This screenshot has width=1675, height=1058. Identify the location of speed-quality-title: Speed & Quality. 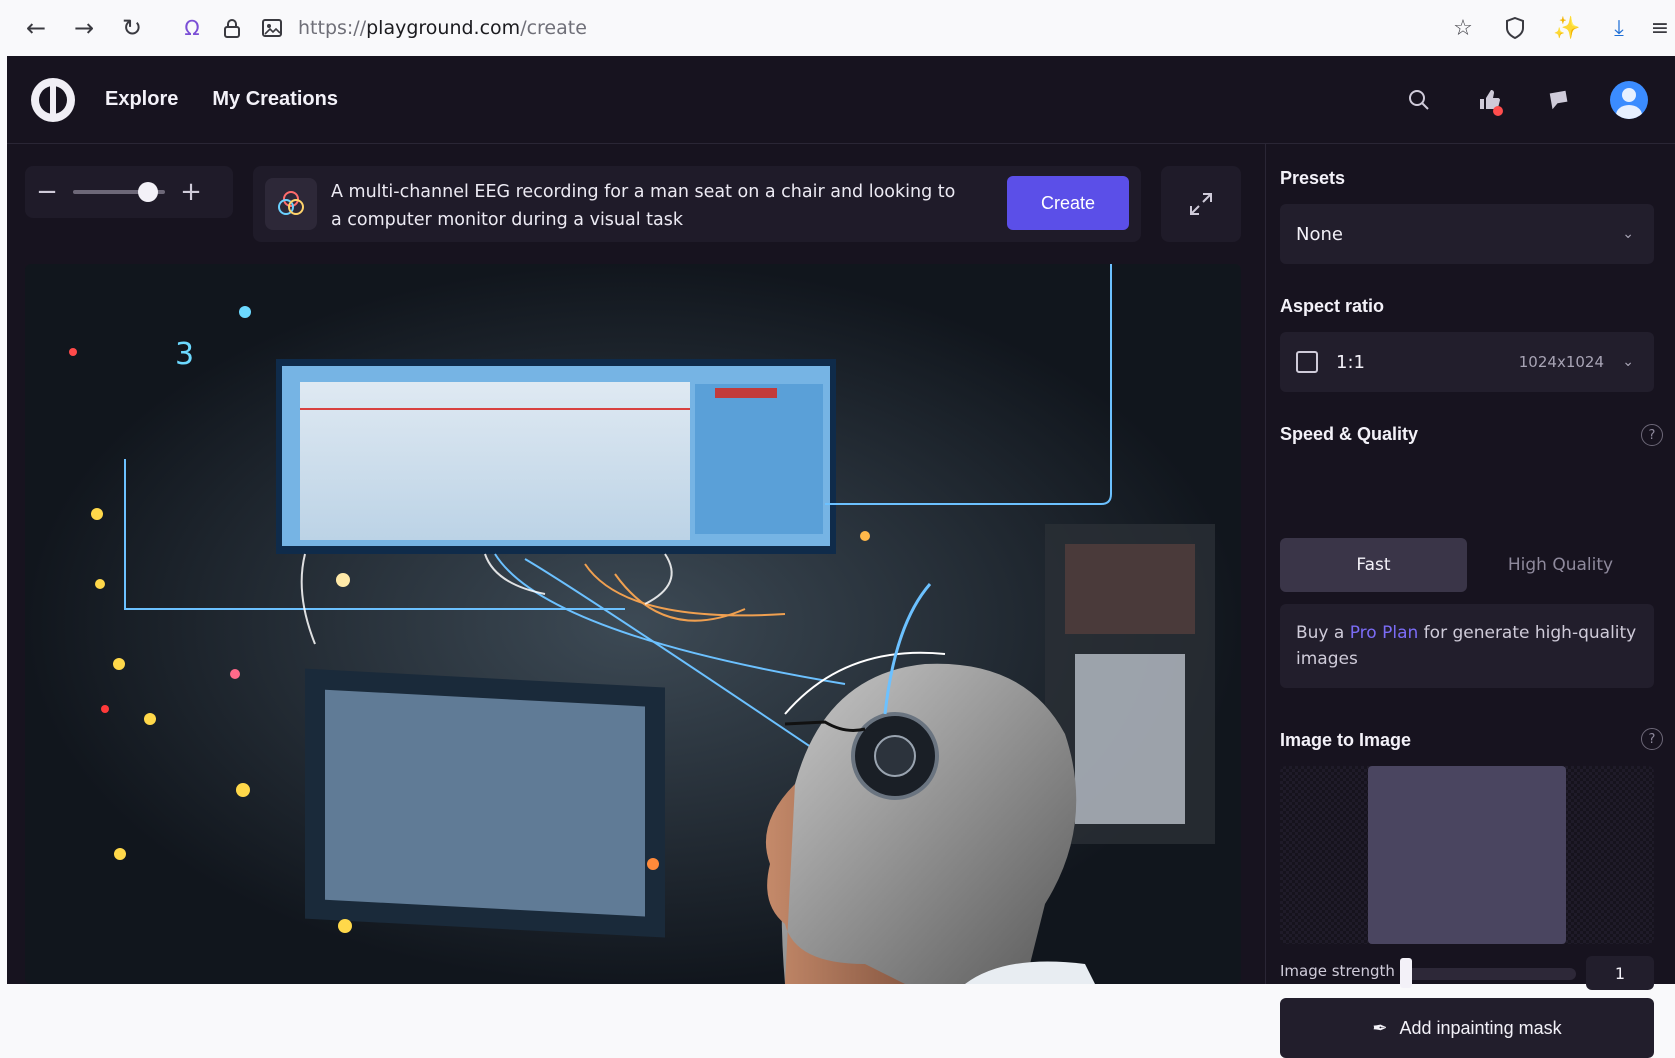
(1349, 434).